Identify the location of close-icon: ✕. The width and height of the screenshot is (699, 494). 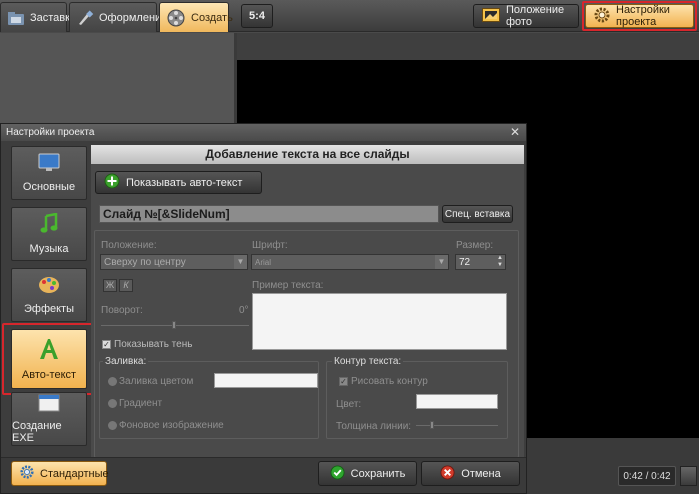
(515, 132).